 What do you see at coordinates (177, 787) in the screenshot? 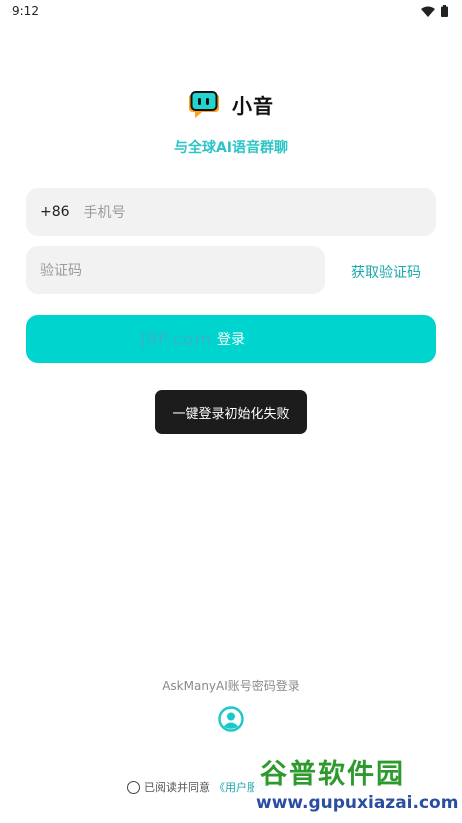
I see `agreement-text: 已阅读并同意` at bounding box center [177, 787].